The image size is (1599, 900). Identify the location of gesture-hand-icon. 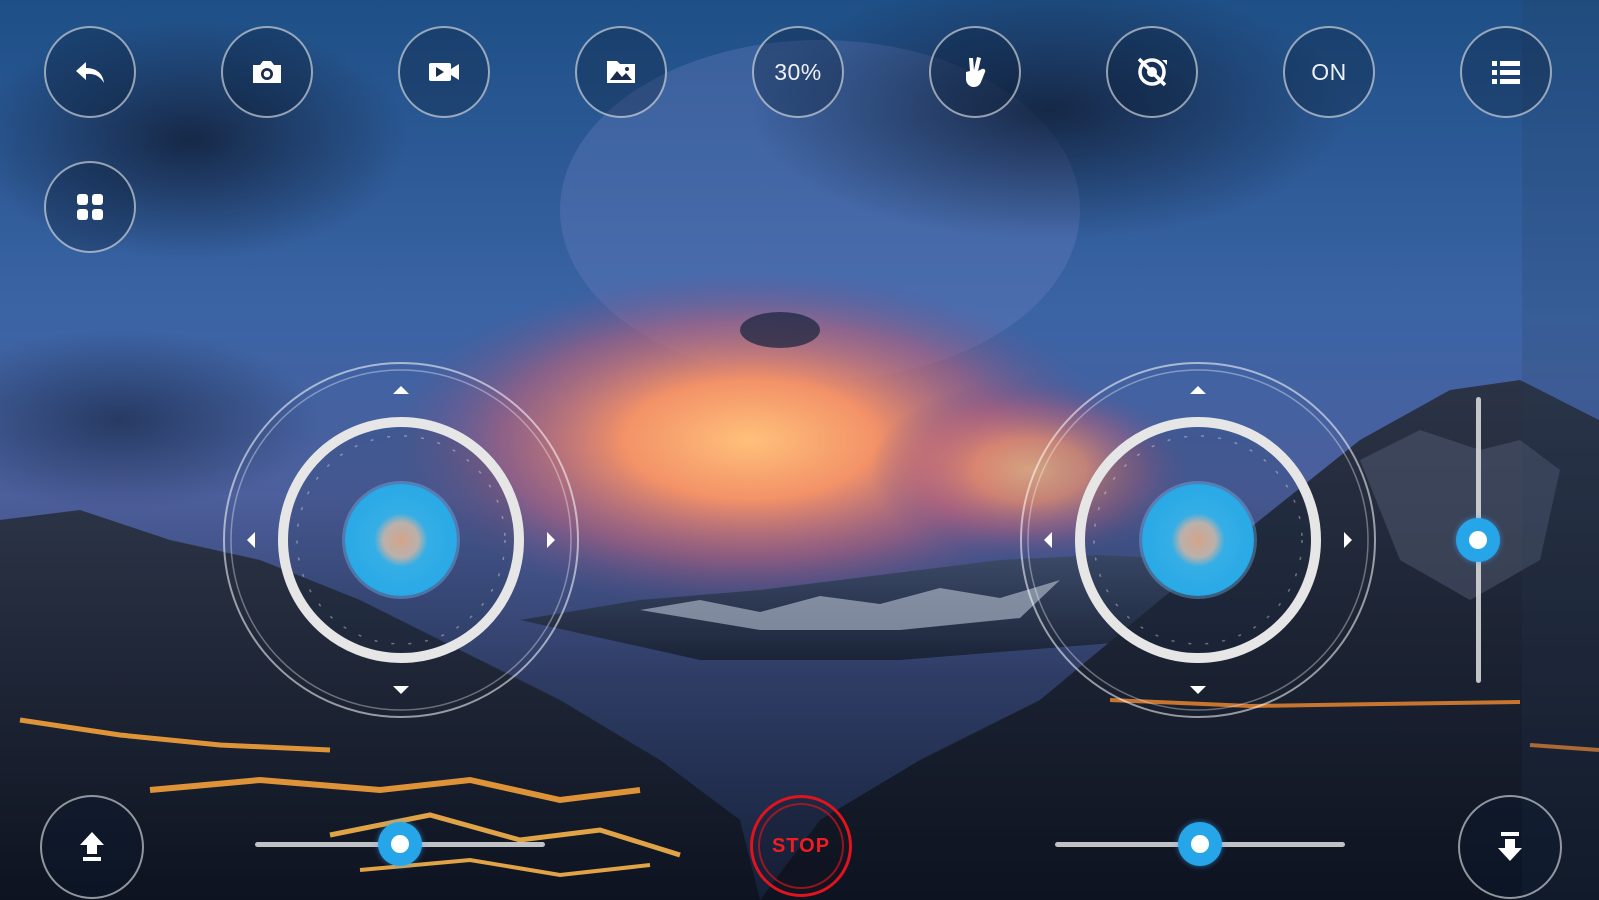
(976, 72).